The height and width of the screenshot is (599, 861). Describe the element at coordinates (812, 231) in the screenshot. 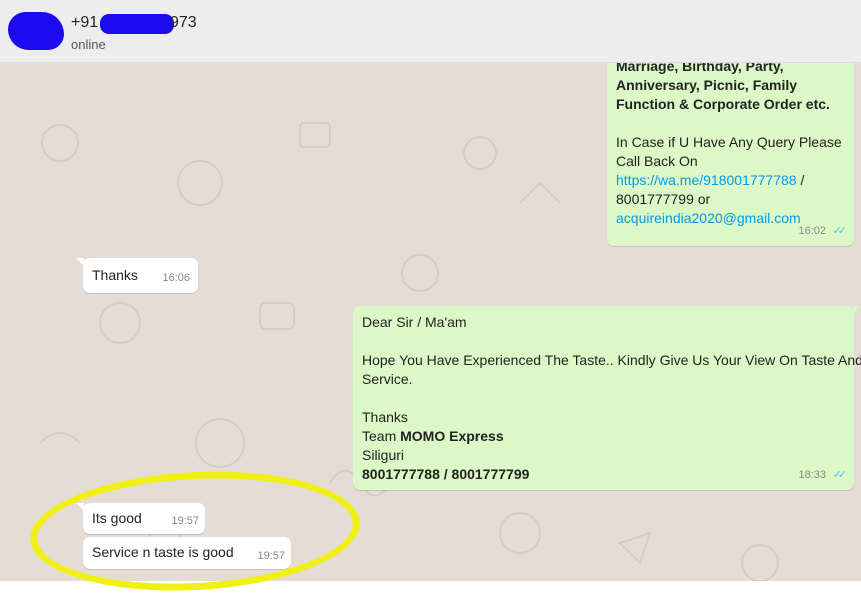

I see `message-time: 16:02` at that location.